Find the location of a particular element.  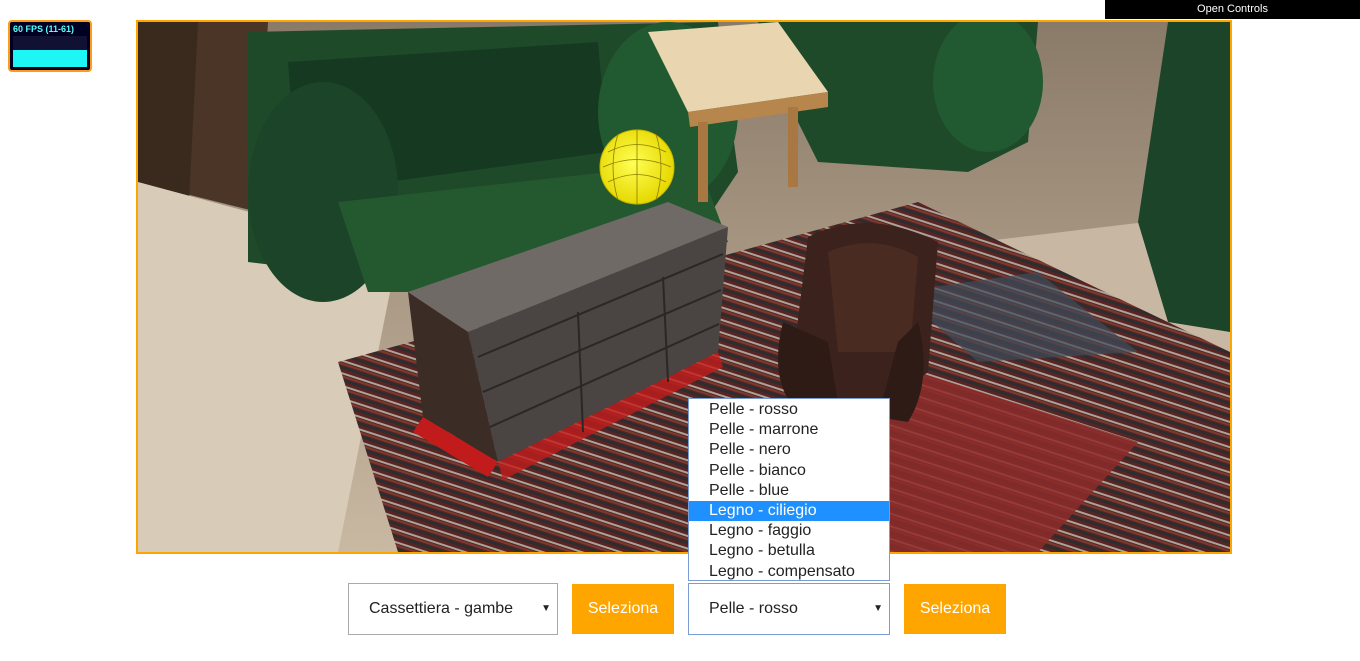

furniture-select: Cassettiera - gambe ▼ is located at coordinates (453, 609).